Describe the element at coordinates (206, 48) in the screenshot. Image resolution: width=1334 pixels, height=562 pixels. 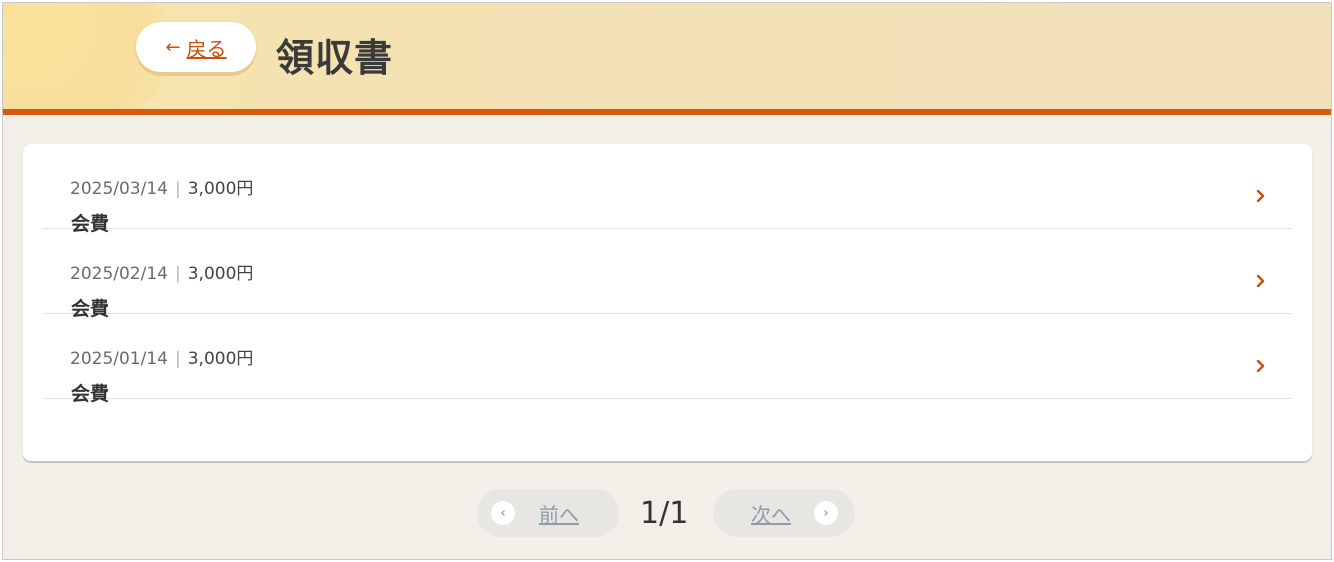
I see `back-button-label: 戻る` at that location.